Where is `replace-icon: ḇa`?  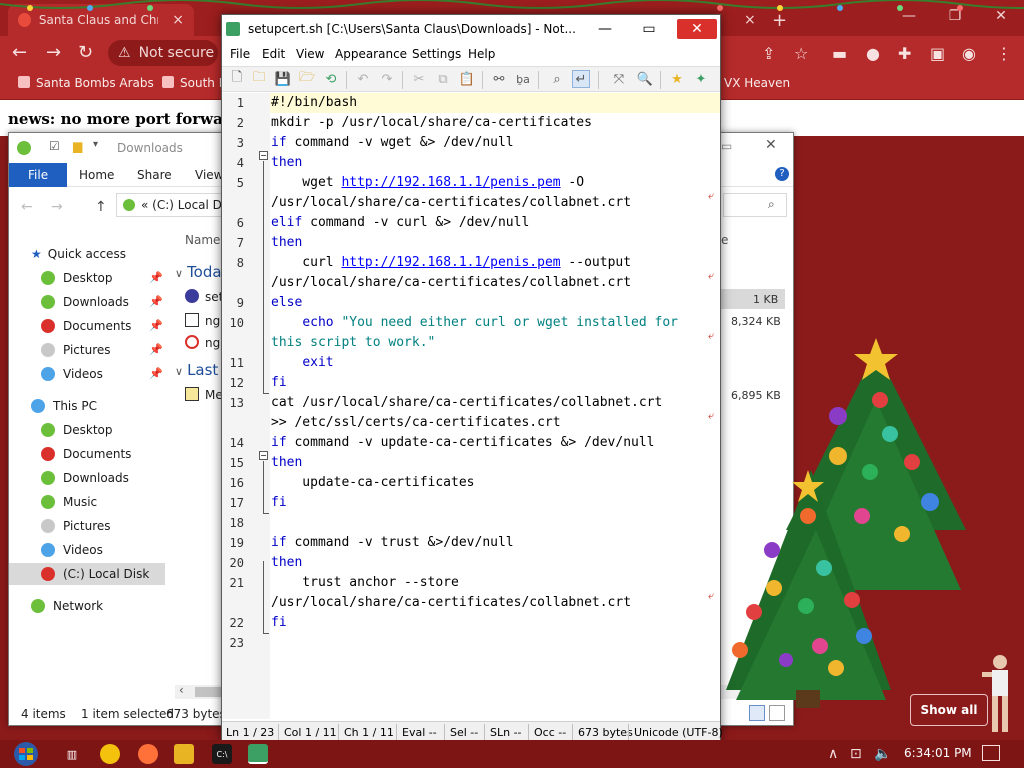
replace-icon: ḇa is located at coordinates (523, 79).